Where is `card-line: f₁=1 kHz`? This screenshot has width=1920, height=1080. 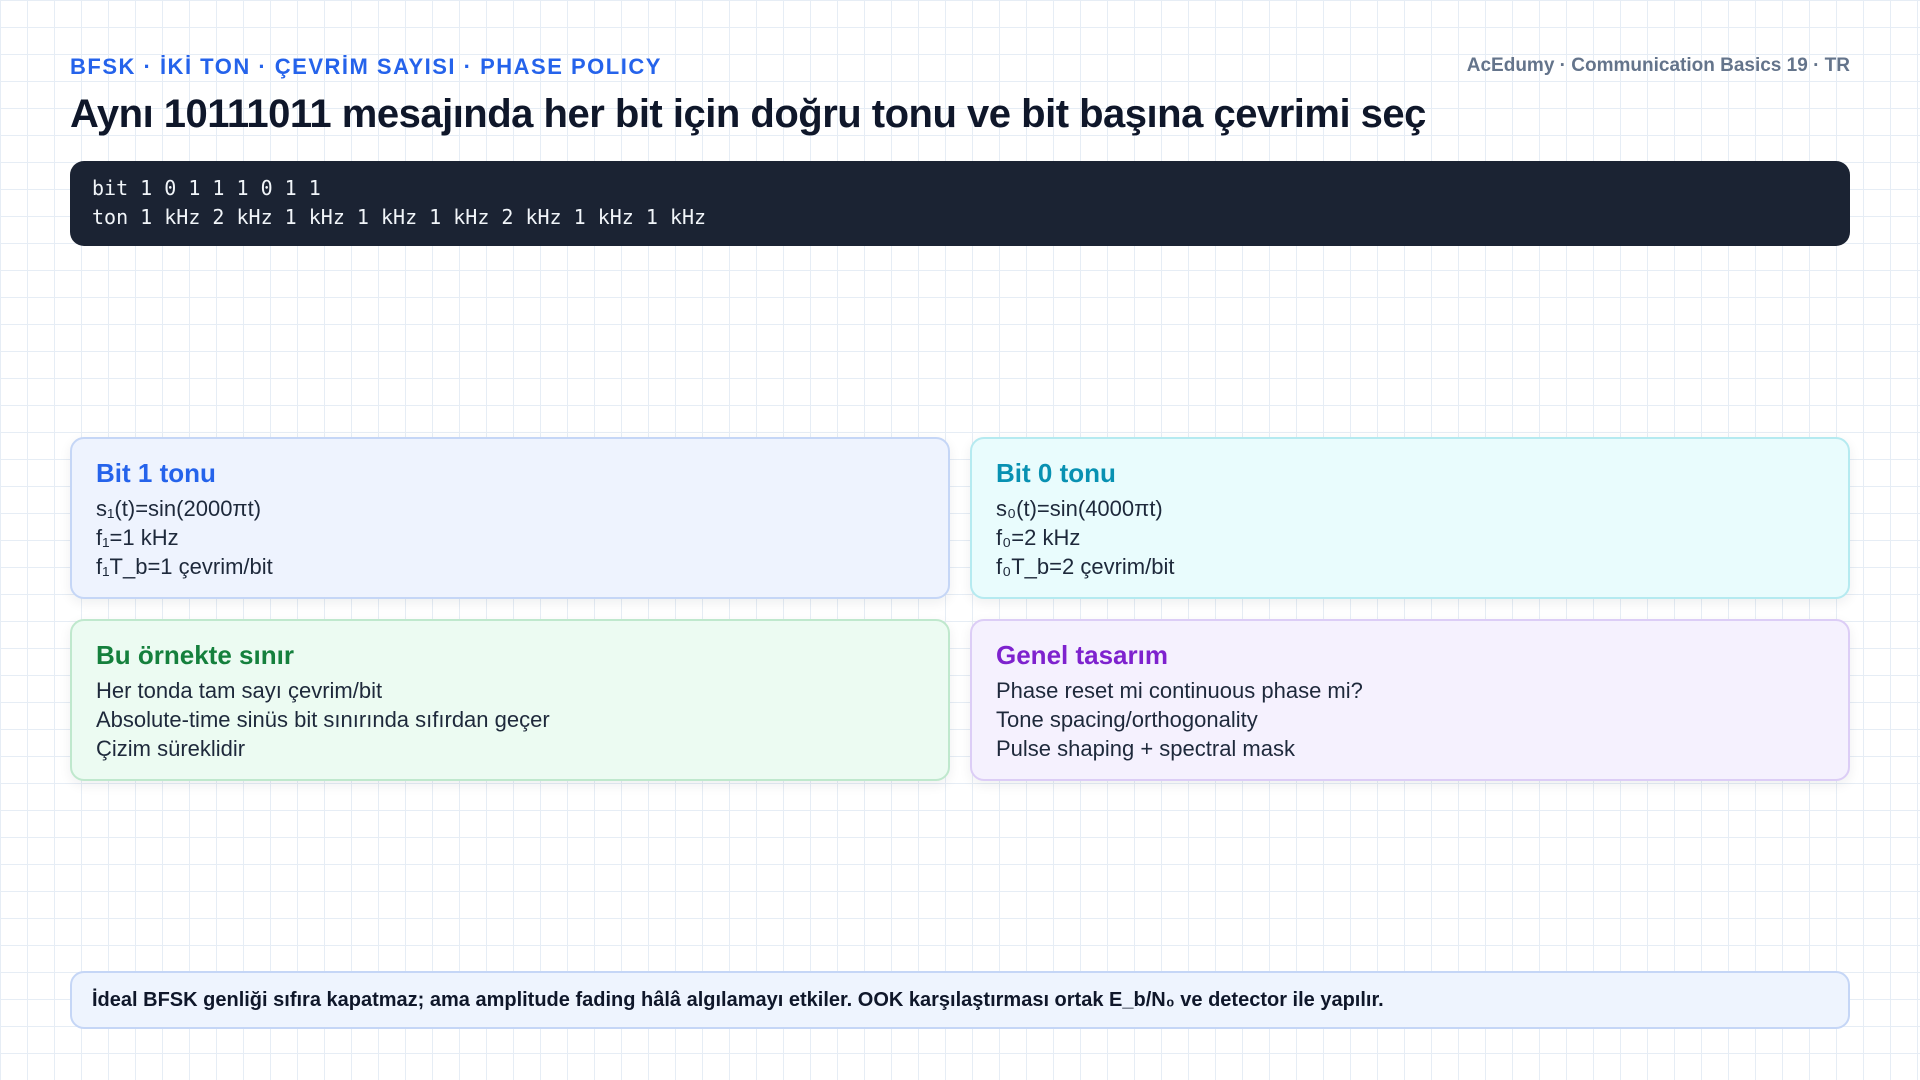
card-line: f₁=1 kHz is located at coordinates (137, 537).